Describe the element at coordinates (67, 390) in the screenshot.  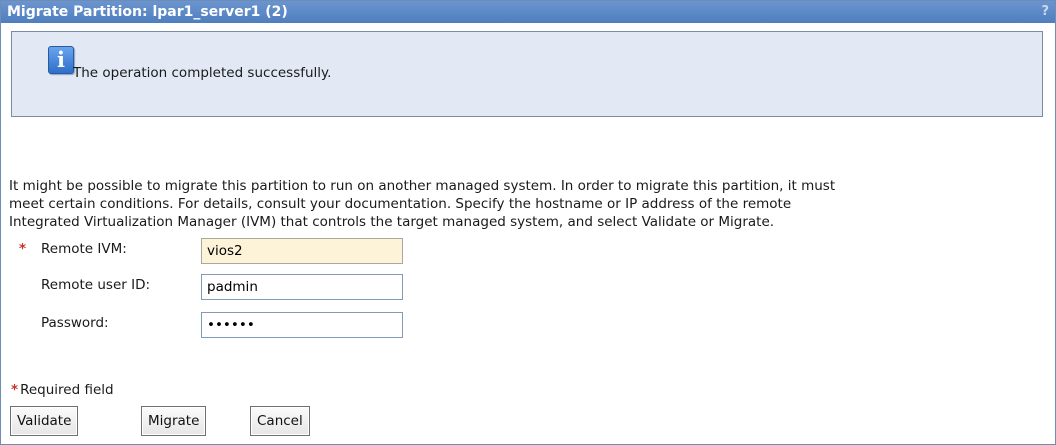
I see `required-field-text: Required field` at that location.